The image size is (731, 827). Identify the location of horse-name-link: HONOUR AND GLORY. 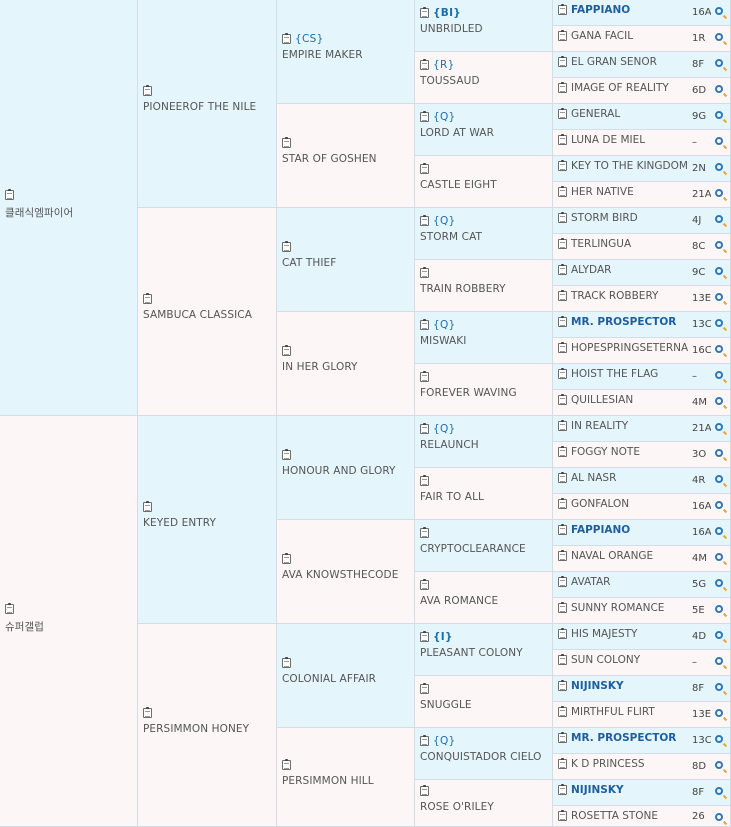
(339, 471).